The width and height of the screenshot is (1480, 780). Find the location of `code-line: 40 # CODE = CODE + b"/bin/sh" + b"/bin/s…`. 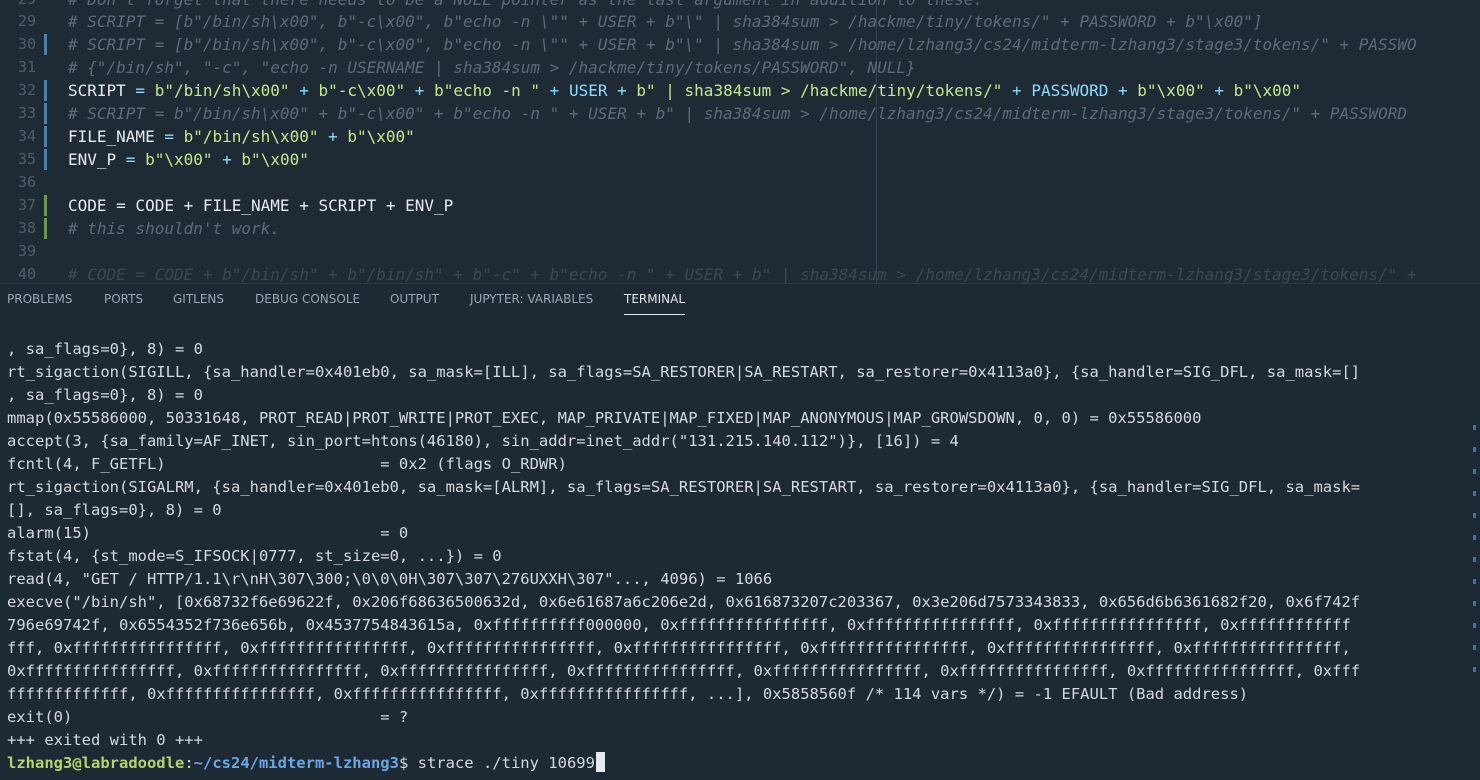

code-line: 40 # CODE = CODE + b"/bin/sh" + b"/bin/s… is located at coordinates (740, 273).